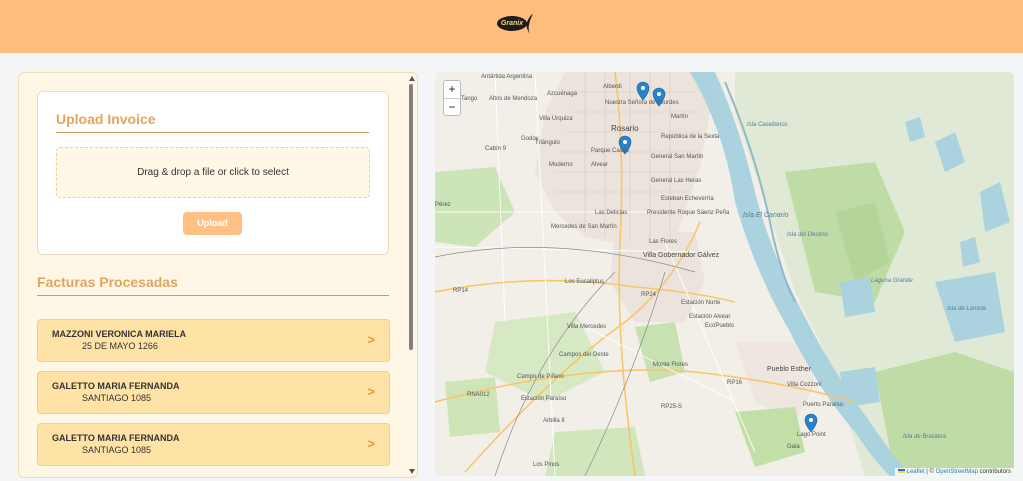  Describe the element at coordinates (676, 181) in the screenshot. I see `map-label: General Las Heras` at that location.